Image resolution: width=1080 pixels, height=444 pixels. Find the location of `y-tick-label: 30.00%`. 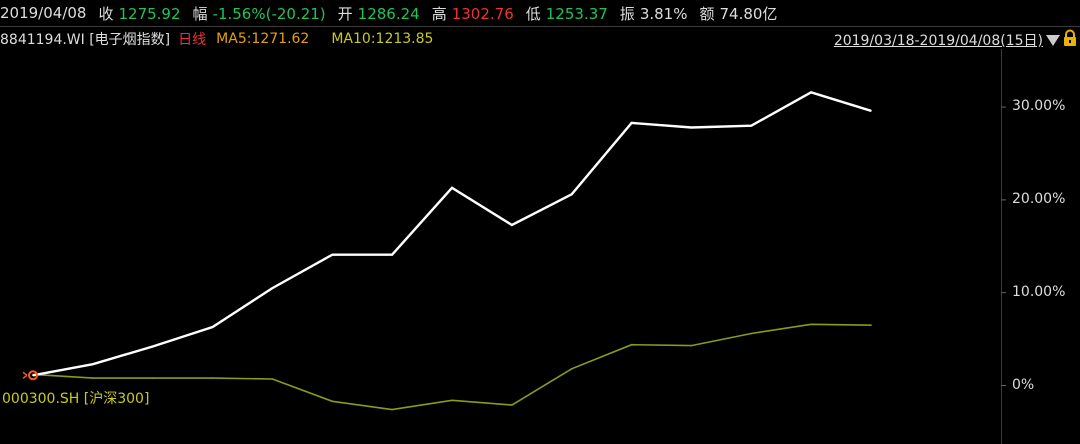

y-tick-label: 30.00% is located at coordinates (1039, 106).